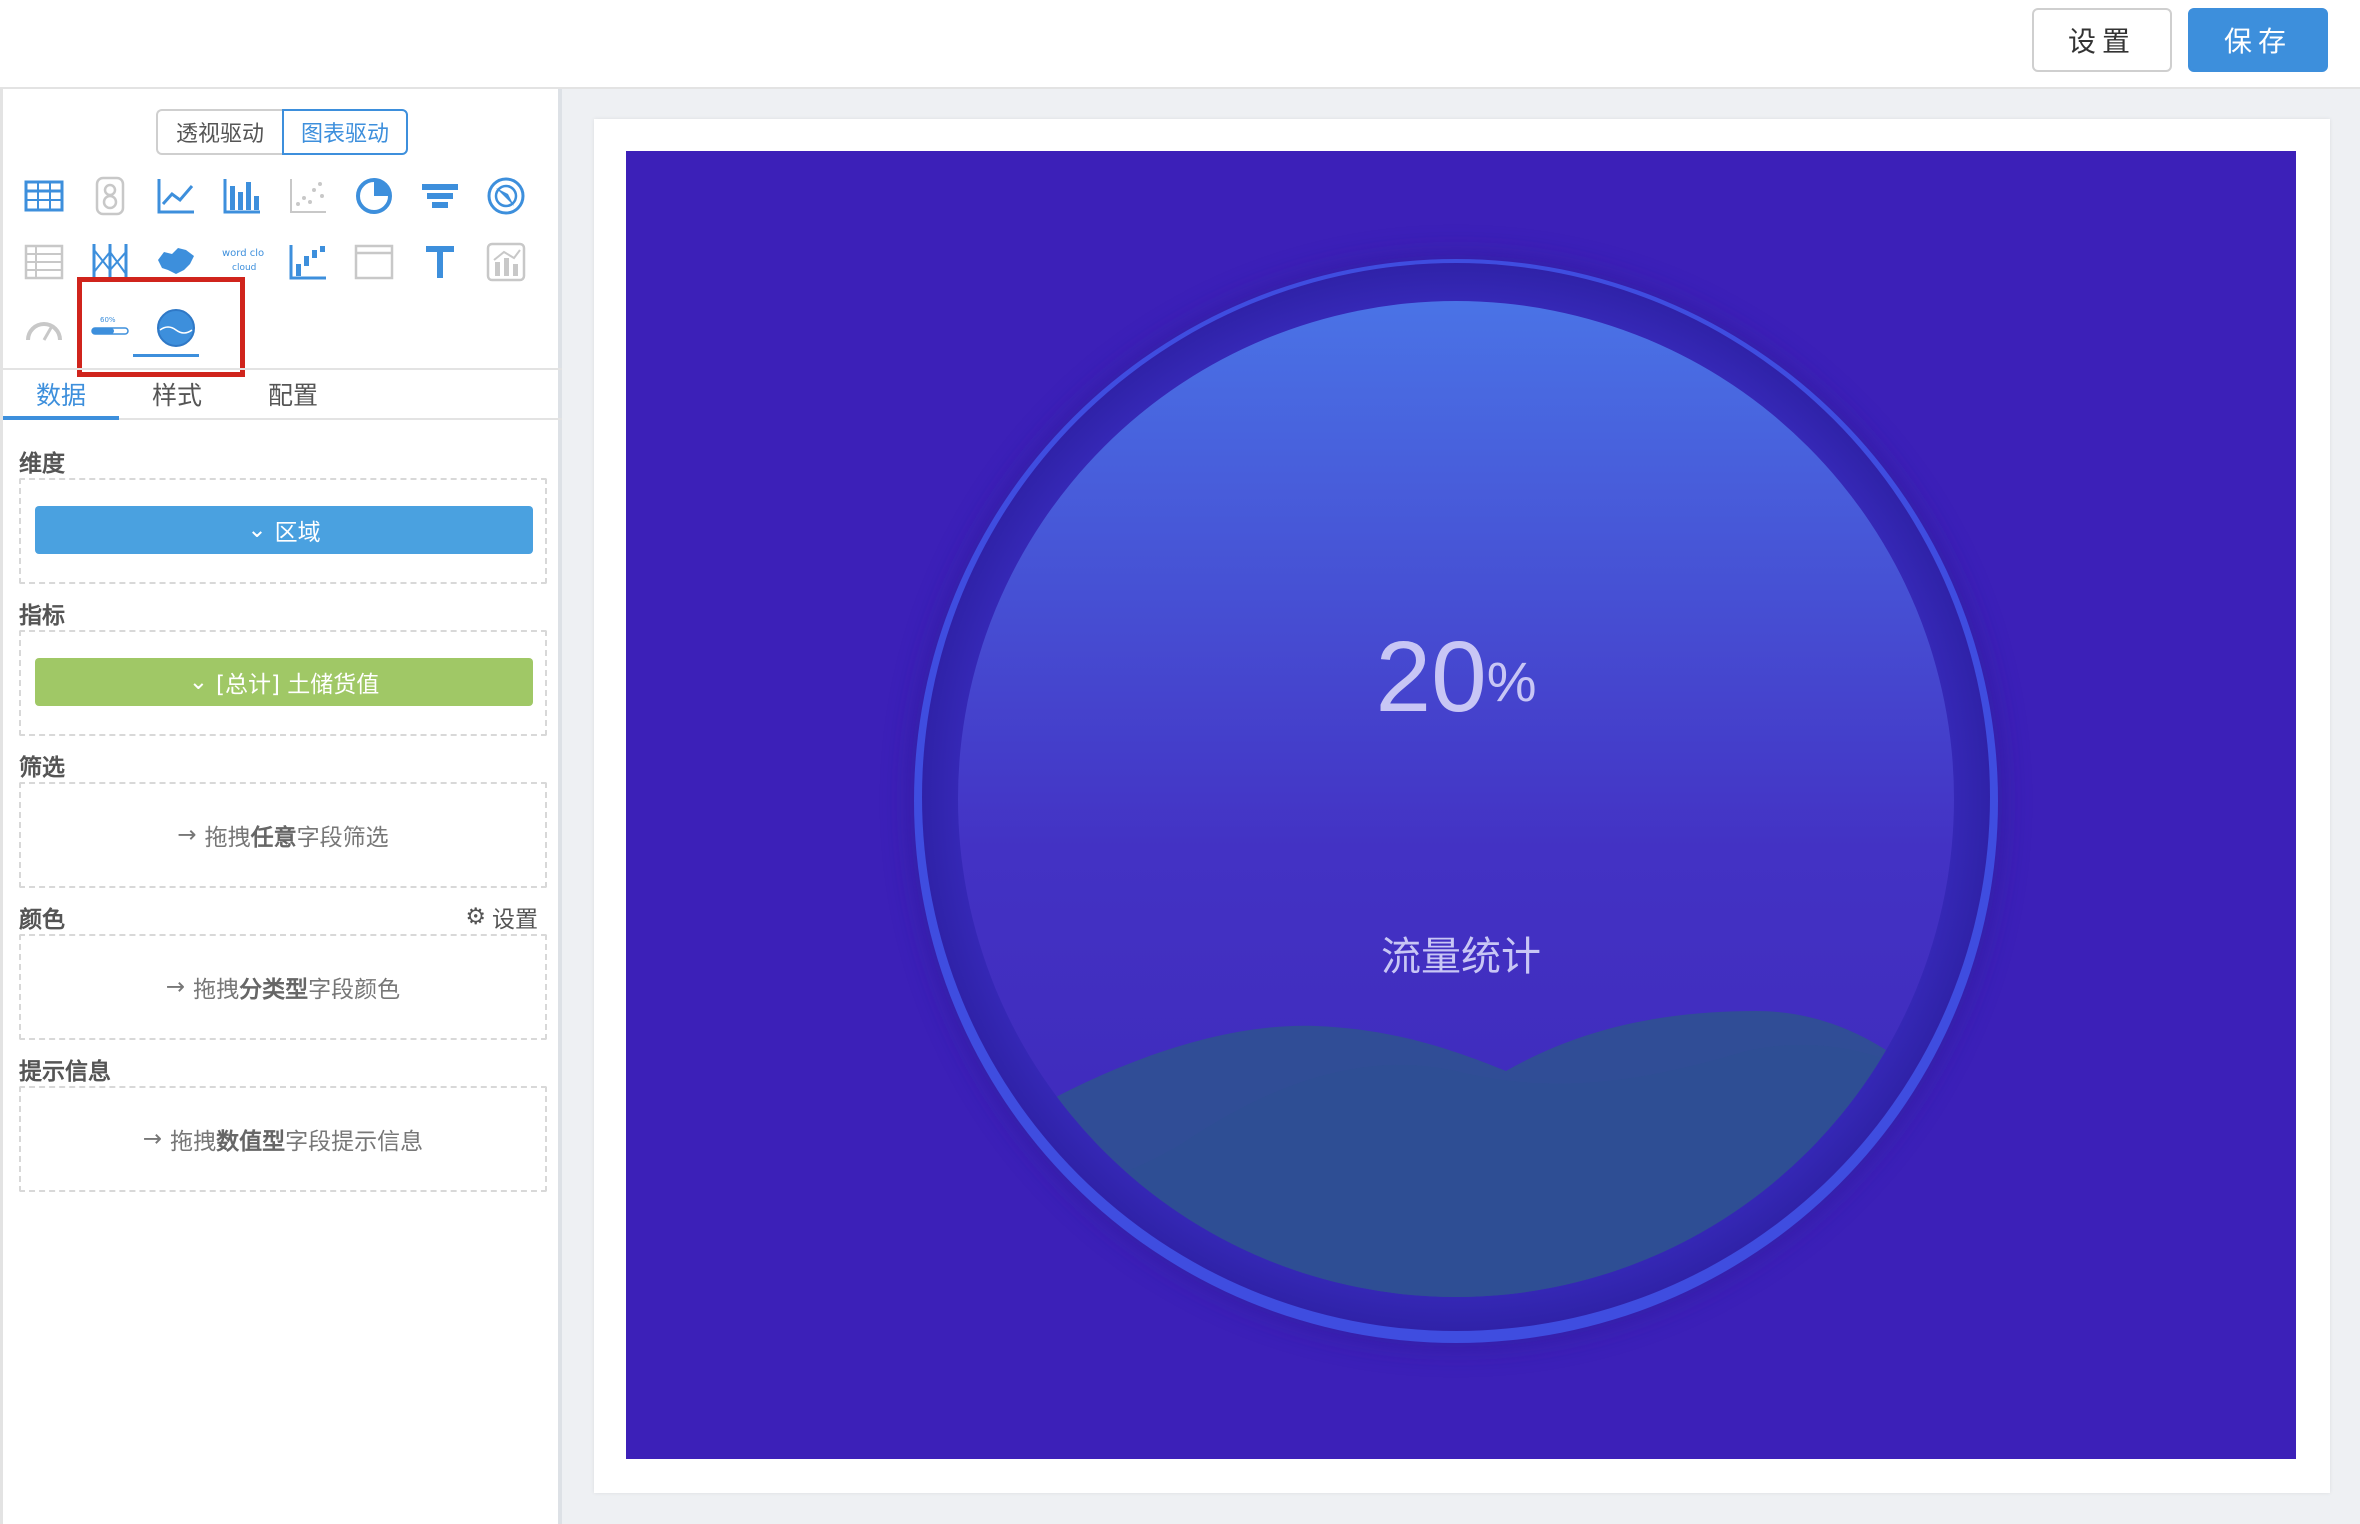  I want to click on color-label: 颜色, so click(42, 920).